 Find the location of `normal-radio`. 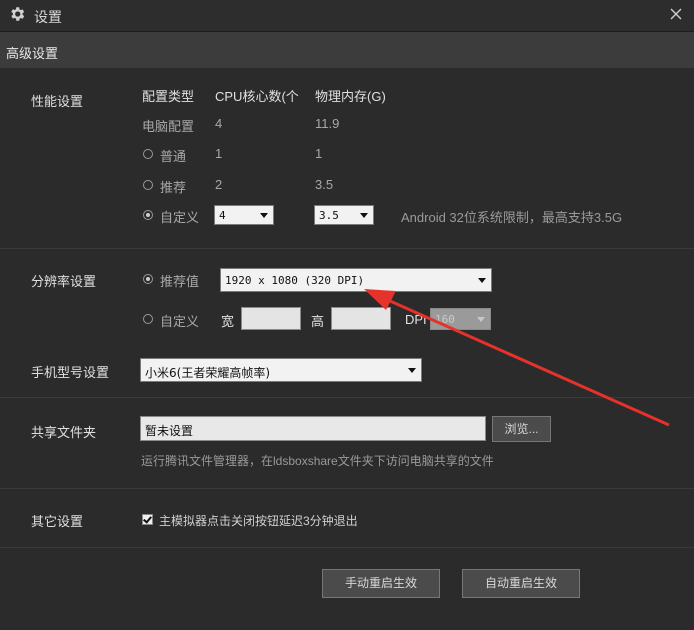

normal-radio is located at coordinates (148, 154).